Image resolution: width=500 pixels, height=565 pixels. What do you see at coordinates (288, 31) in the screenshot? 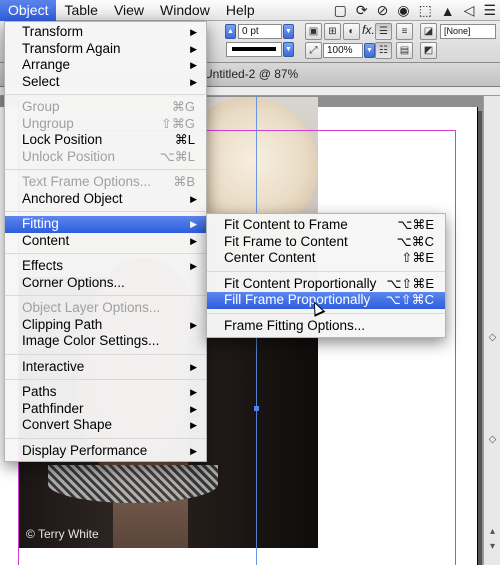
I see `stroke-weight-dropdown-icon: ▼` at bounding box center [288, 31].